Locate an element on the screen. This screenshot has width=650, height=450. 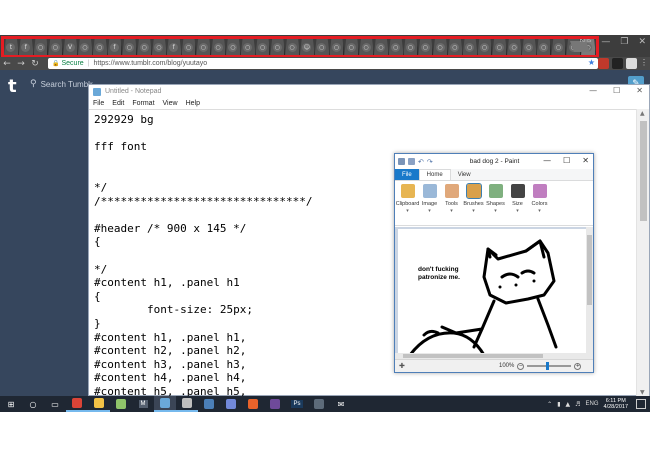
restore-icon: ❐ is located at coordinates (624, 42).